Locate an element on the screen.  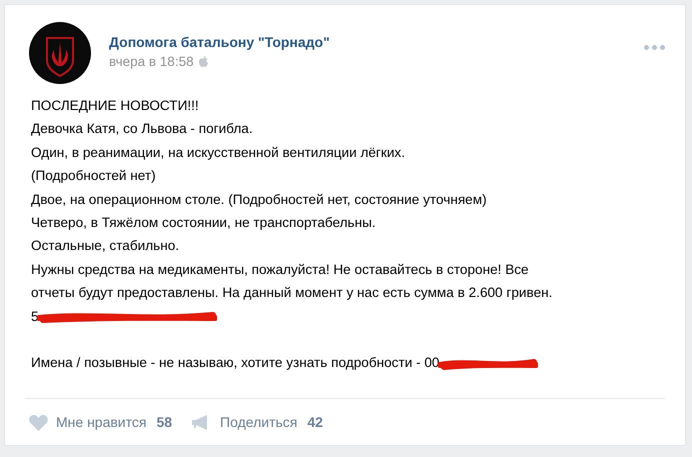
apple-icon is located at coordinates (203, 61).